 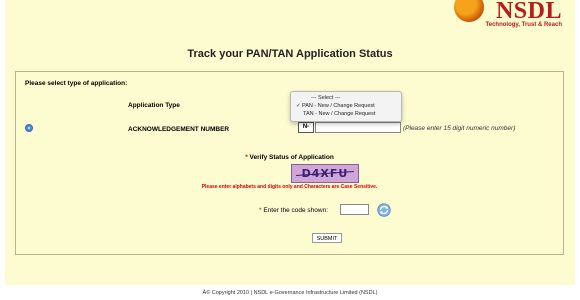 I want to click on logo-text: NSDL, so click(x=528, y=12).